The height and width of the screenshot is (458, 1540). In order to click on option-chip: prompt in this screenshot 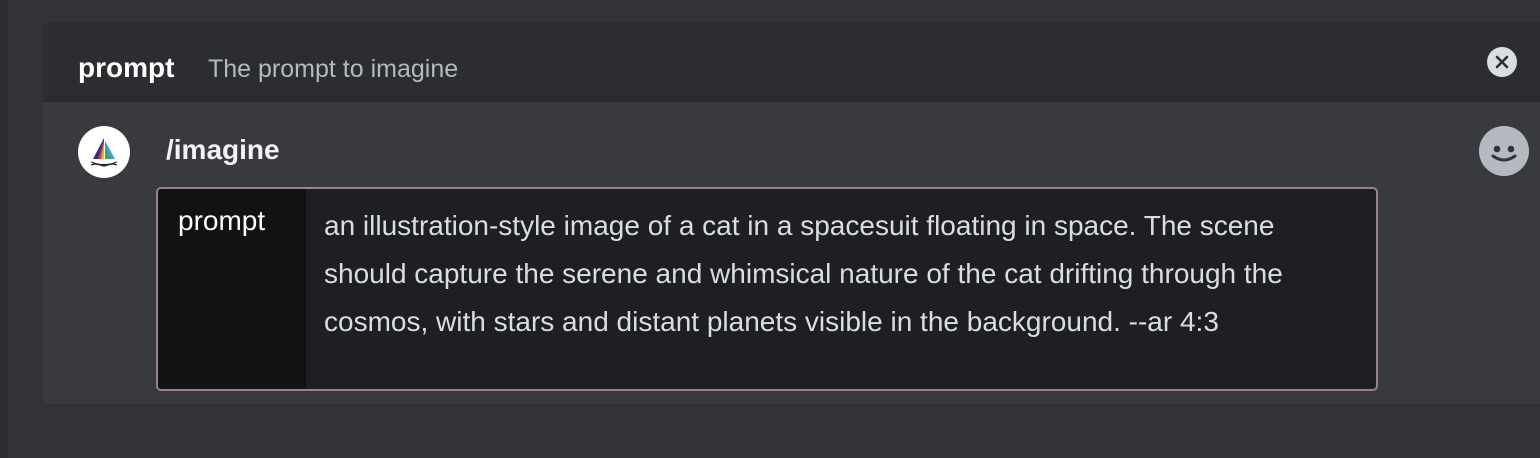, I will do `click(232, 289)`.